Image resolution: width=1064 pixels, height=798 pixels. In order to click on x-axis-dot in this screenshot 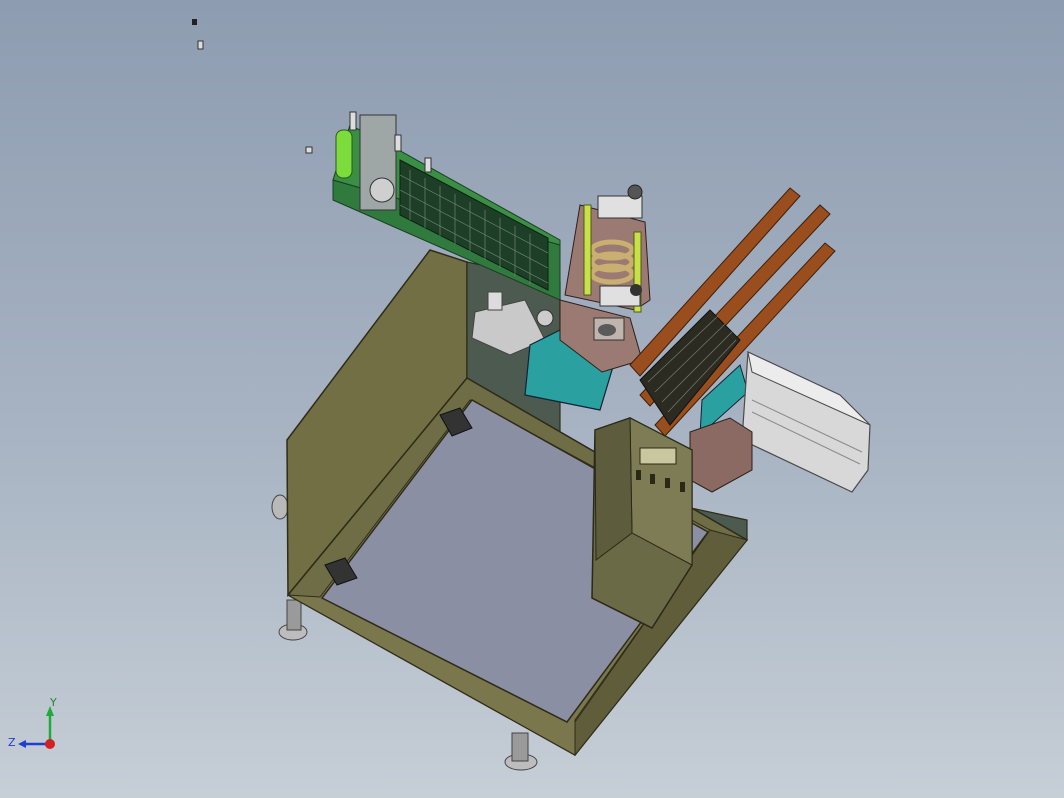, I will do `click(50, 744)`.